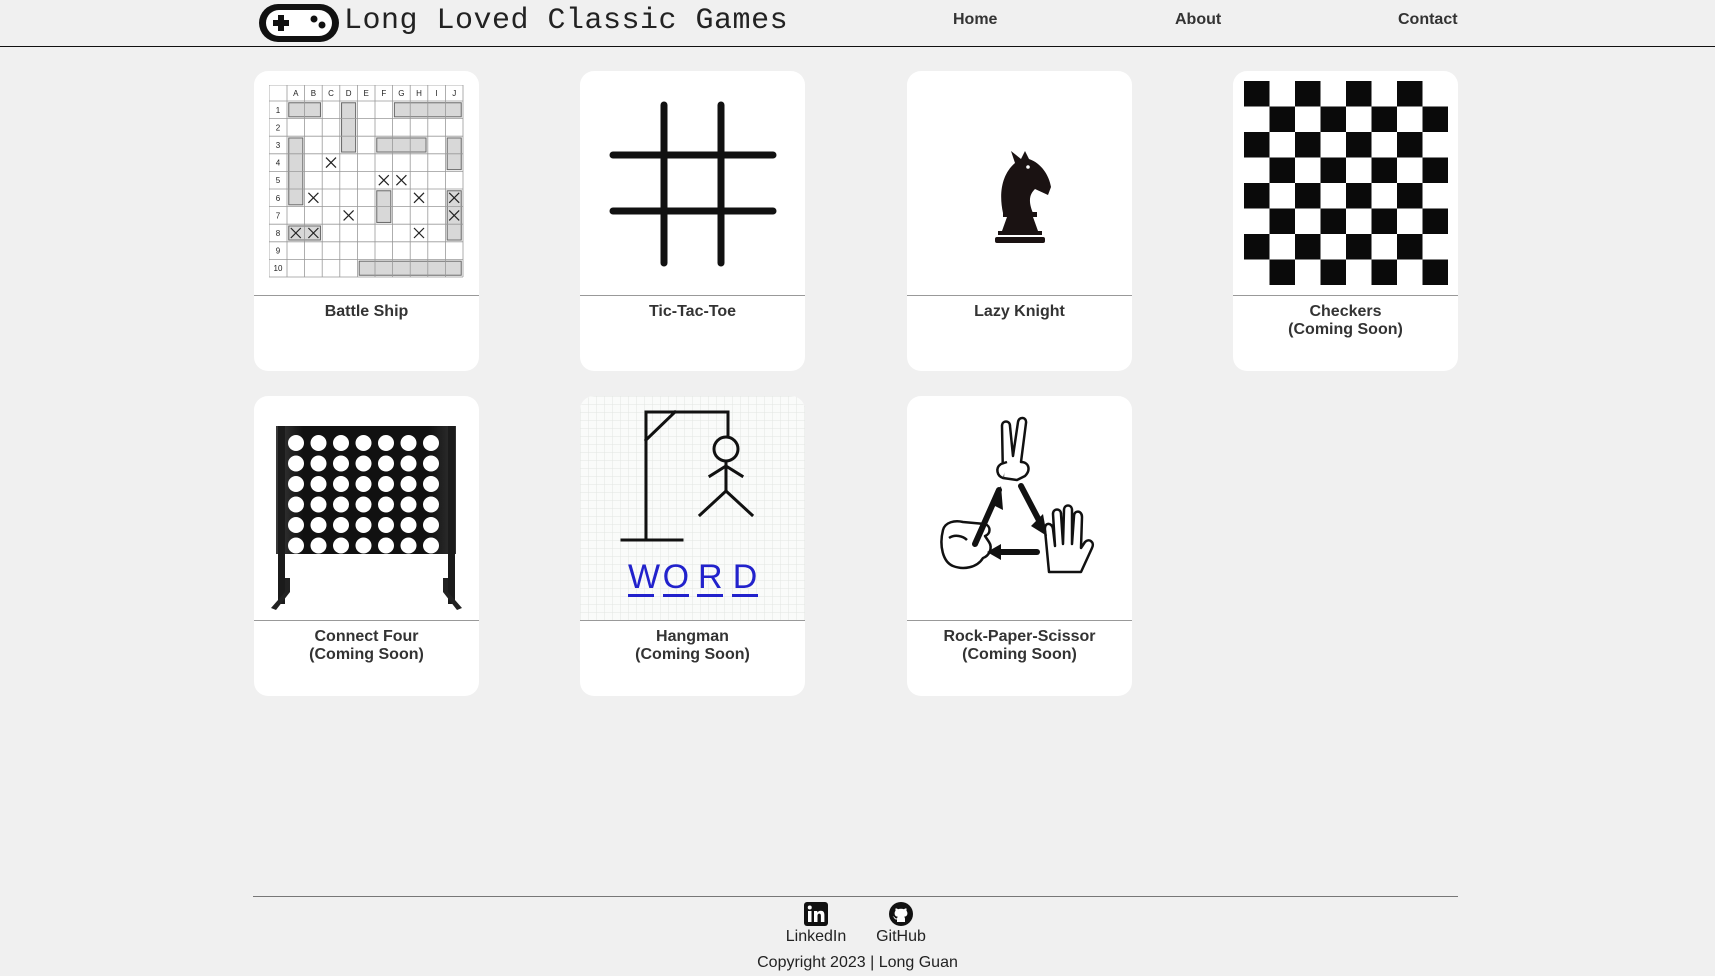 This screenshot has height=976, width=1715. Describe the element at coordinates (1017, 495) in the screenshot. I see `rock-paper-scissors-cycle-icon` at that location.